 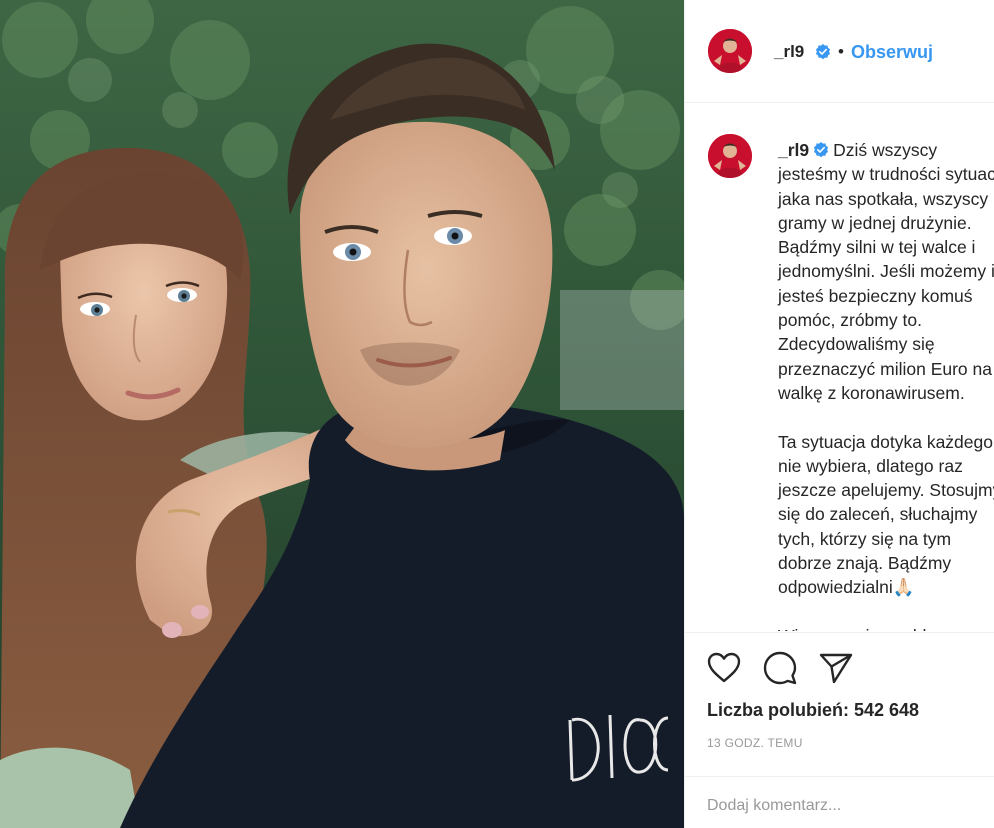 What do you see at coordinates (839, 730) in the screenshot?
I see `post-actions: Liczba polubień: 542 648 13 GODZ. TEMU` at bounding box center [839, 730].